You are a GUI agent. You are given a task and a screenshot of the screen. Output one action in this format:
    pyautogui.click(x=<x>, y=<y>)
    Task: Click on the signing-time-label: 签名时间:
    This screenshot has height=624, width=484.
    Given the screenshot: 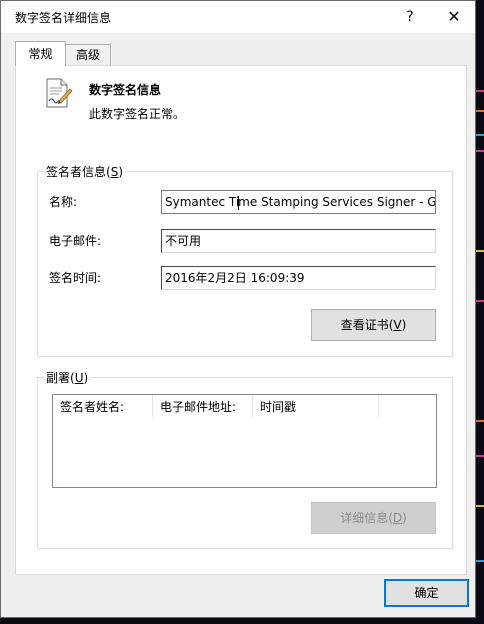 What is the action you would take?
    pyautogui.click(x=75, y=278)
    